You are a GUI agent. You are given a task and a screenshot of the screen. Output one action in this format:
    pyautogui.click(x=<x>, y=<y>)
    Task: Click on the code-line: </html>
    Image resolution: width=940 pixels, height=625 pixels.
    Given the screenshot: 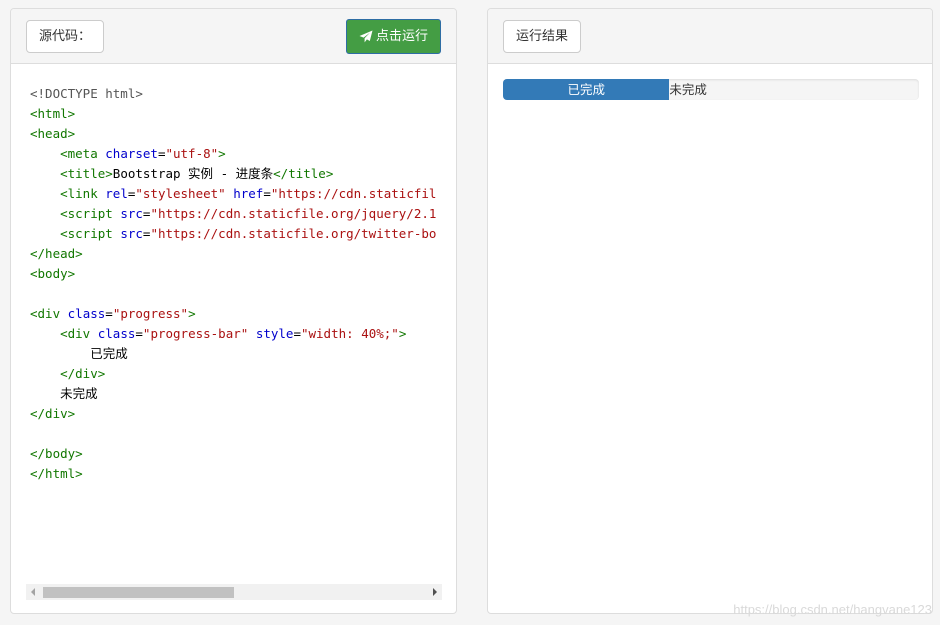 What is the action you would take?
    pyautogui.click(x=240, y=474)
    